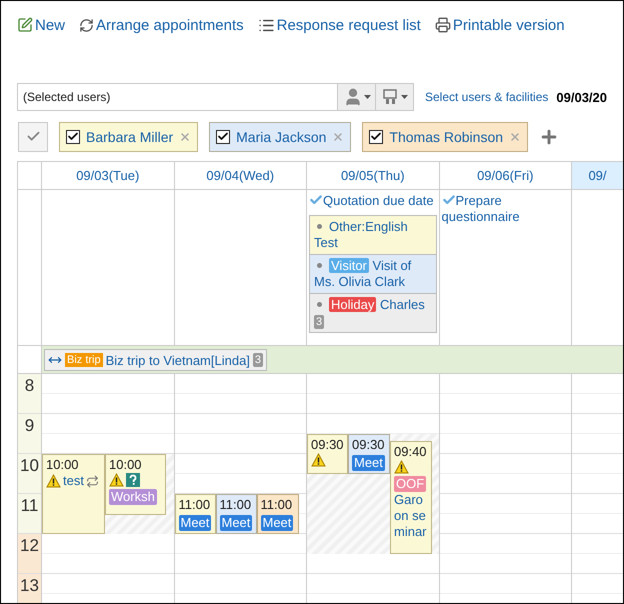  Describe the element at coordinates (29, 394) in the screenshot. I see `hour-label: 8` at that location.